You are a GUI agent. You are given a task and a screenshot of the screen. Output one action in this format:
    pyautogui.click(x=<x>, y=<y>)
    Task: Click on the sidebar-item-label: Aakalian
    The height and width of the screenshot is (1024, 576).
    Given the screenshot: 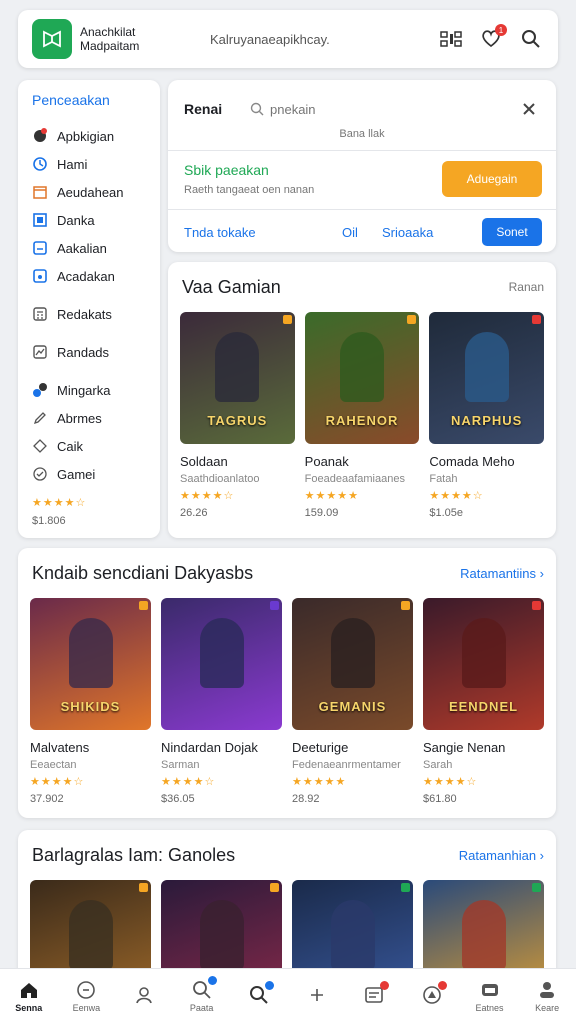 What is the action you would take?
    pyautogui.click(x=82, y=248)
    